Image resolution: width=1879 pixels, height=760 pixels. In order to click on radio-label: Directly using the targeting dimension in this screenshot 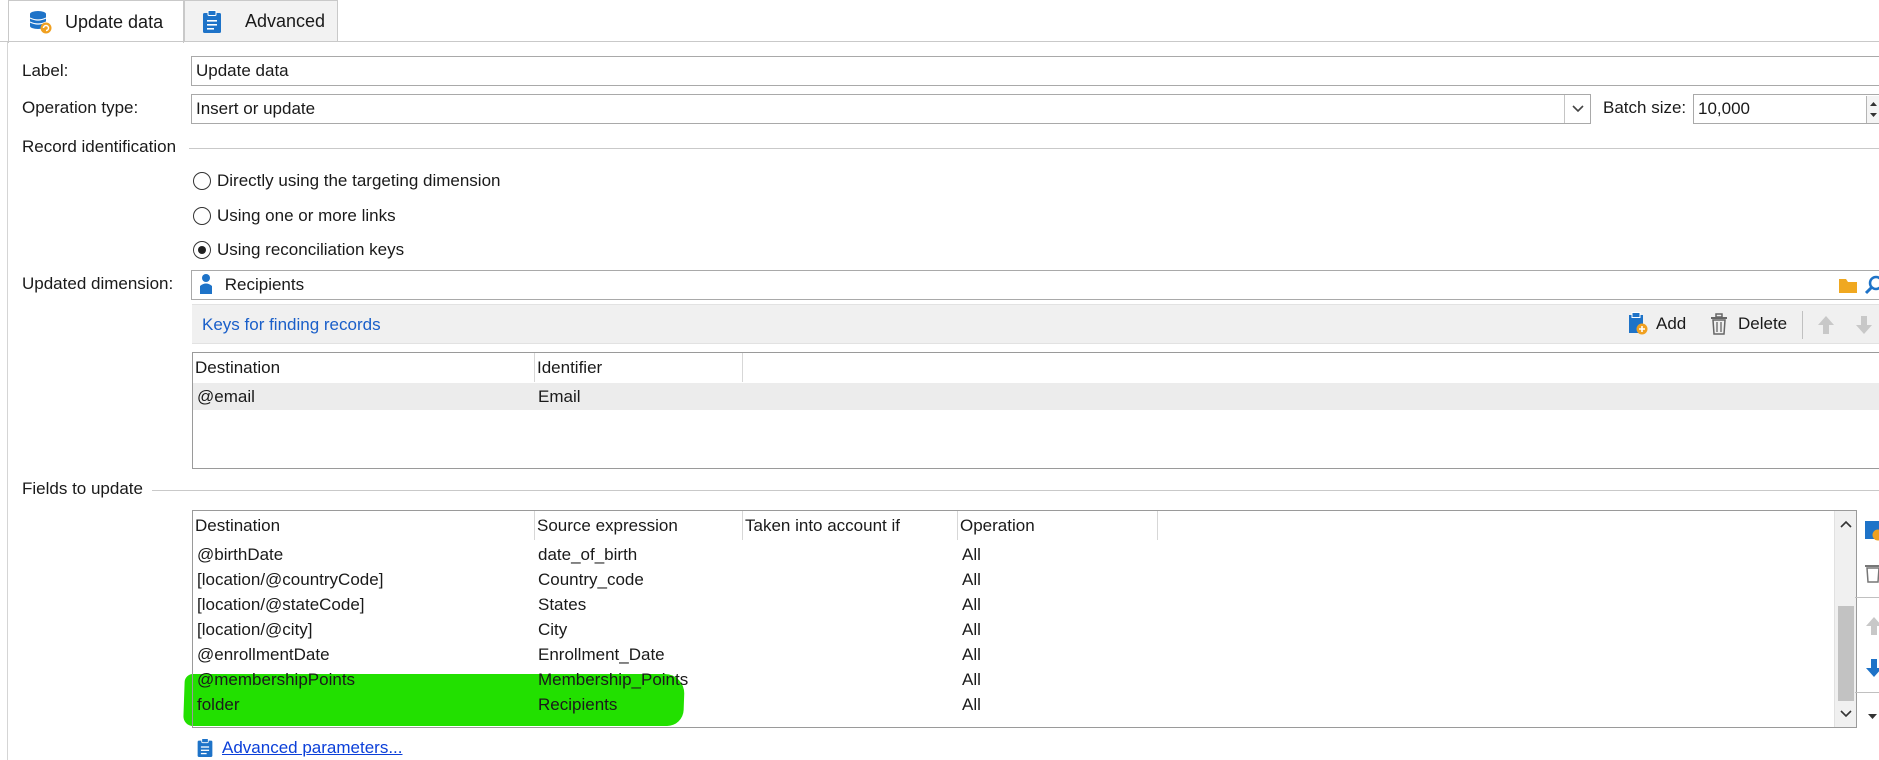, I will do `click(358, 181)`.